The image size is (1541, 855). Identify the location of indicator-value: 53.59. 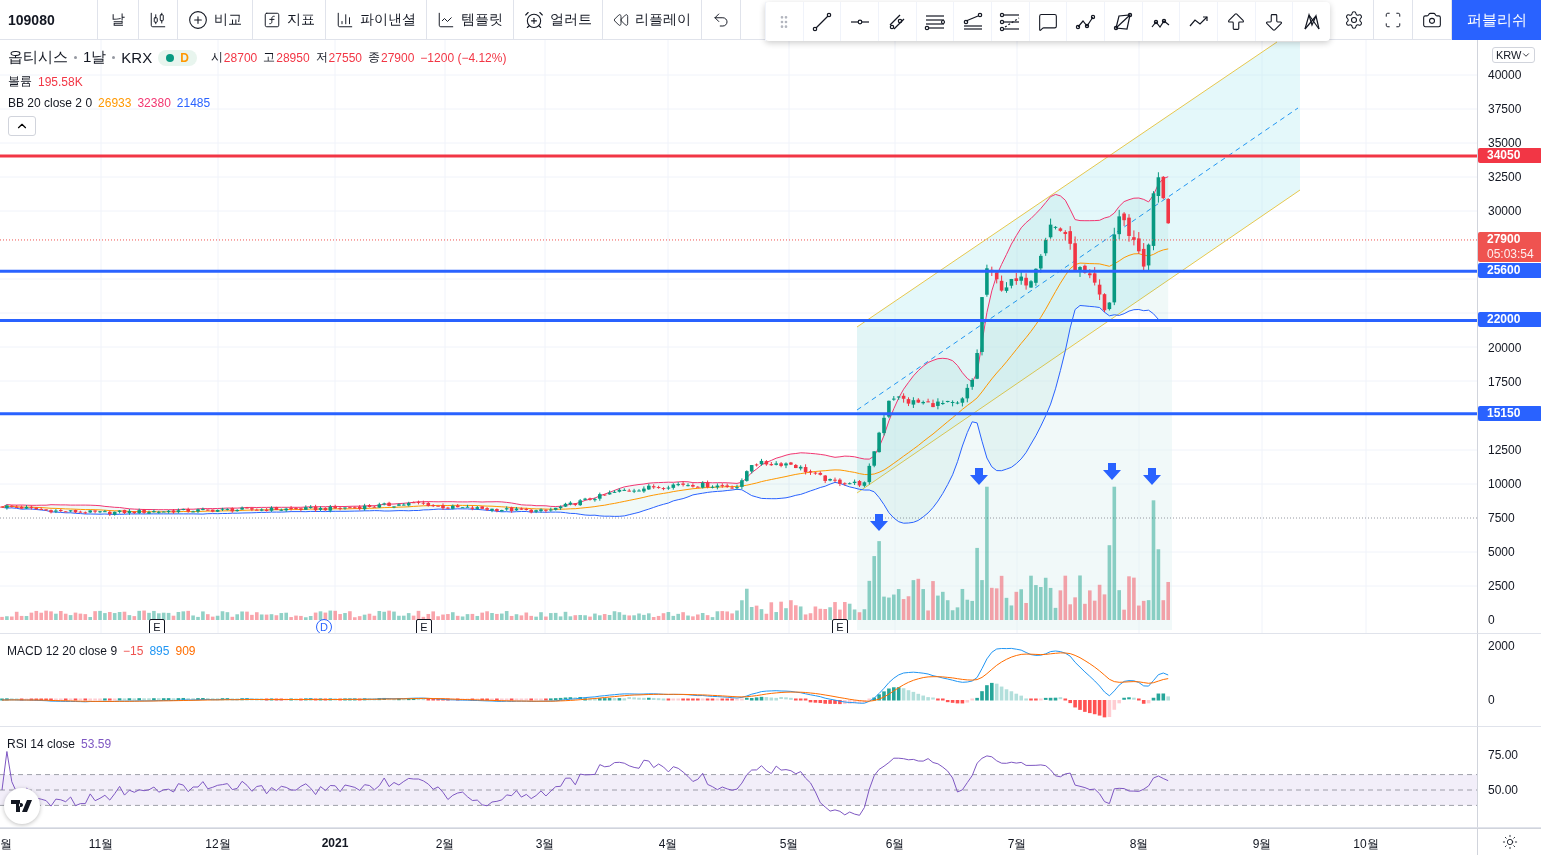
(96, 744).